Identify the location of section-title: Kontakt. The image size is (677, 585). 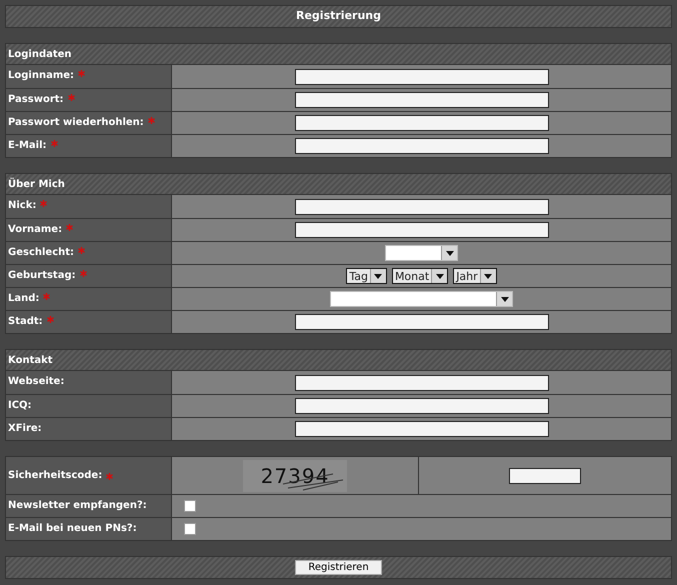
(30, 361).